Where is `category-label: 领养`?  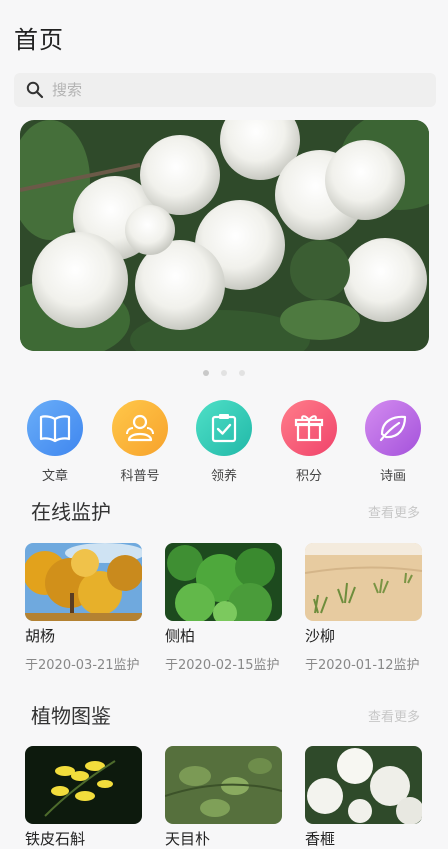
category-label: 领养 is located at coordinates (223, 476).